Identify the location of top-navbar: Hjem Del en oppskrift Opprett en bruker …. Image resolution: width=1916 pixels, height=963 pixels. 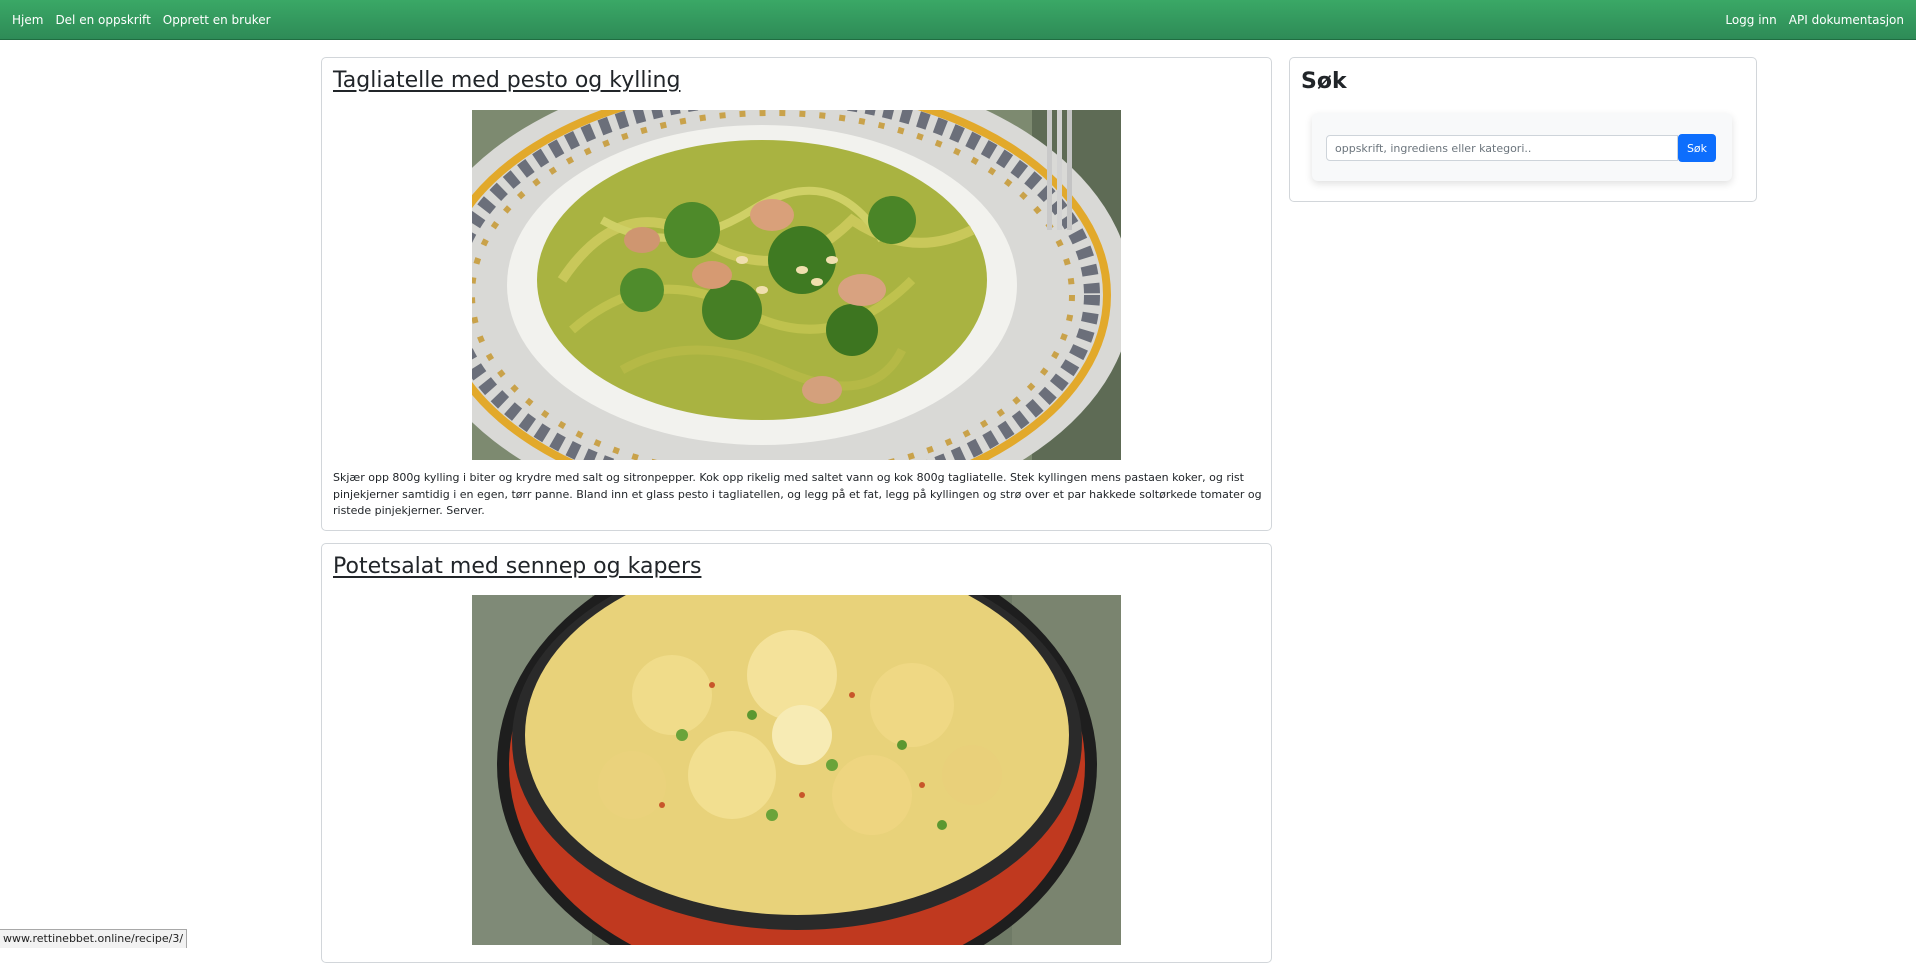
(958, 20).